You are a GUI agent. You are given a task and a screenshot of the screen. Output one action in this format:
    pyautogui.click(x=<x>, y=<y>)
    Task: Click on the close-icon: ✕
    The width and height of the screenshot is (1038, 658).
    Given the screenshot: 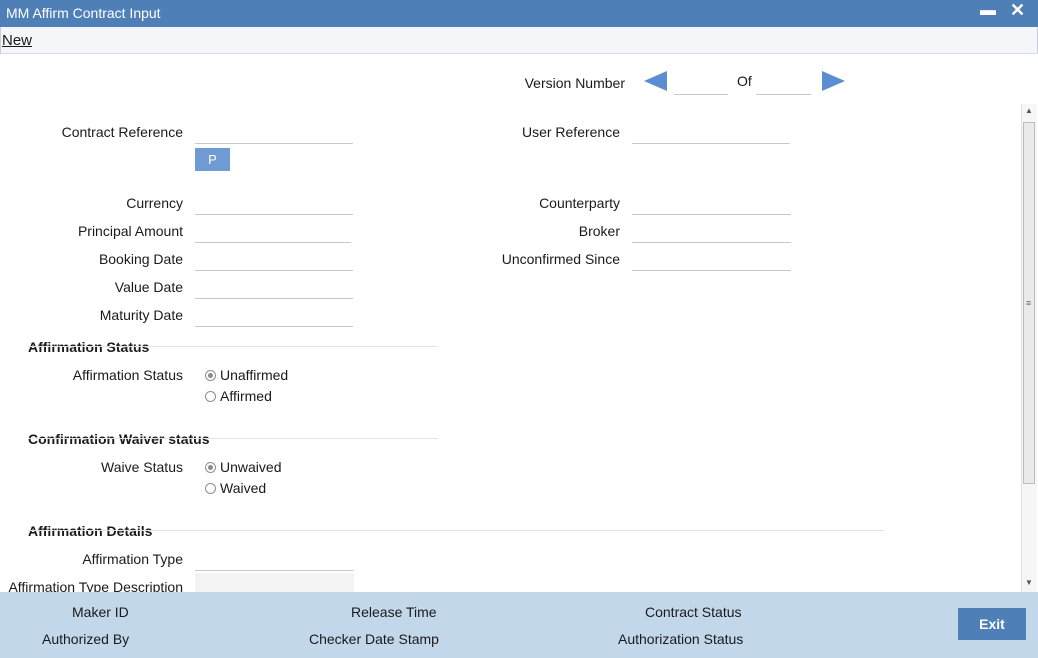 What is the action you would take?
    pyautogui.click(x=1017, y=10)
    